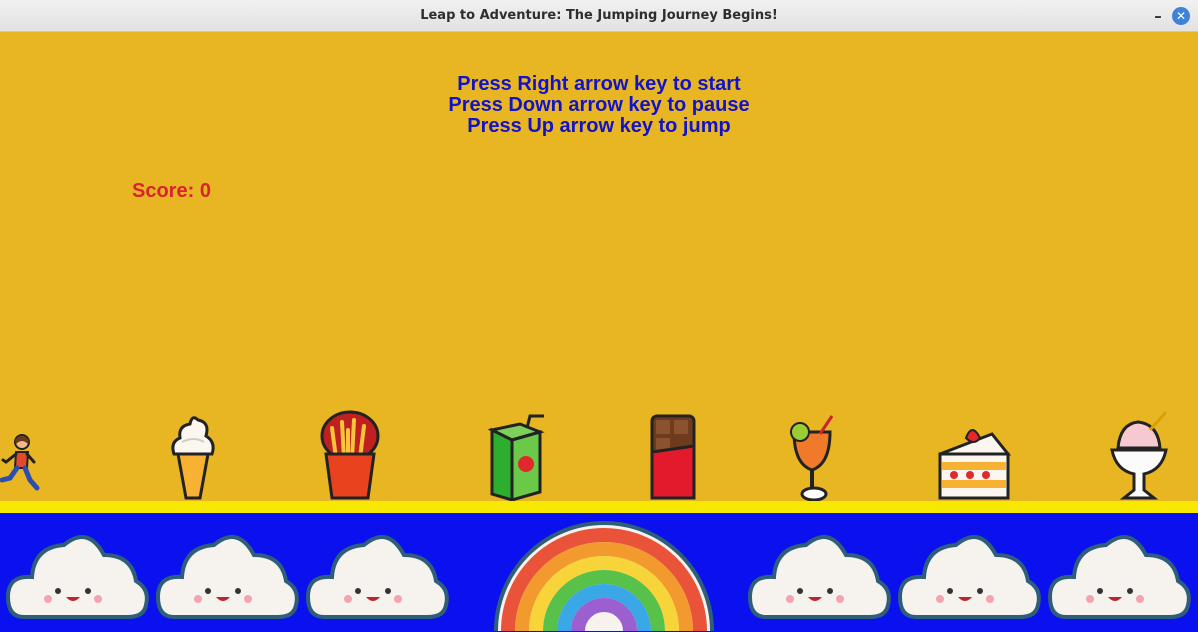 This screenshot has height=632, width=1198. What do you see at coordinates (975, 464) in the screenshot?
I see `strawberry-cake-icon` at bounding box center [975, 464].